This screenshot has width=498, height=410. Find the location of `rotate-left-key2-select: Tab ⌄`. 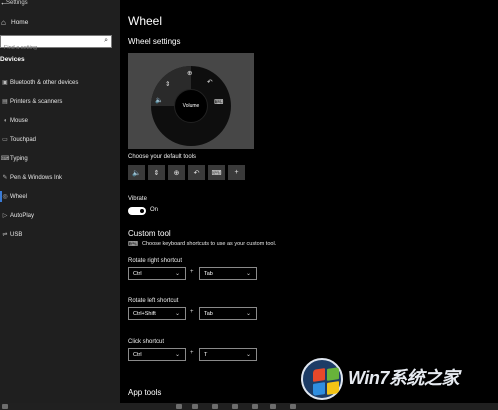

rotate-left-key2-select: Tab ⌄ is located at coordinates (228, 313).